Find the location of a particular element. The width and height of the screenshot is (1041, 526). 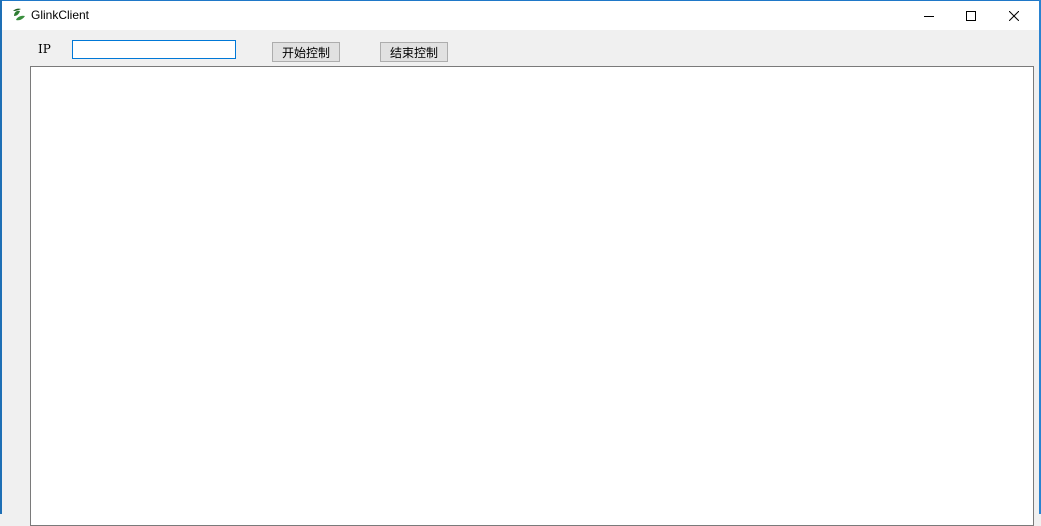

start-control-button: 开始控制 is located at coordinates (306, 52).